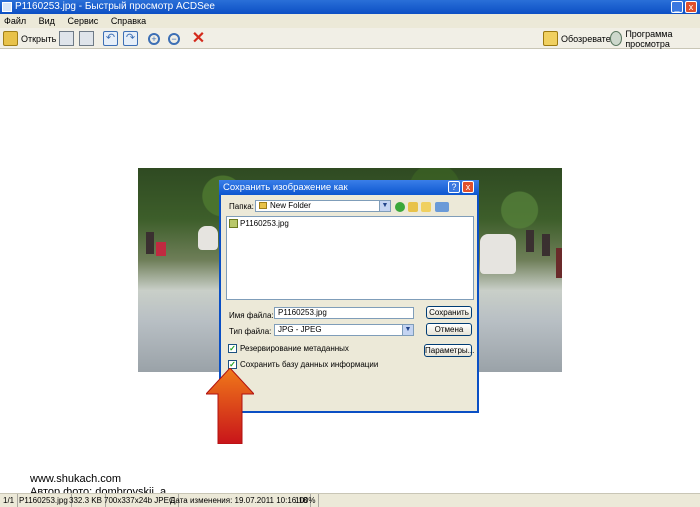  Describe the element at coordinates (442, 207) in the screenshot. I see `view-menu-icon` at that location.